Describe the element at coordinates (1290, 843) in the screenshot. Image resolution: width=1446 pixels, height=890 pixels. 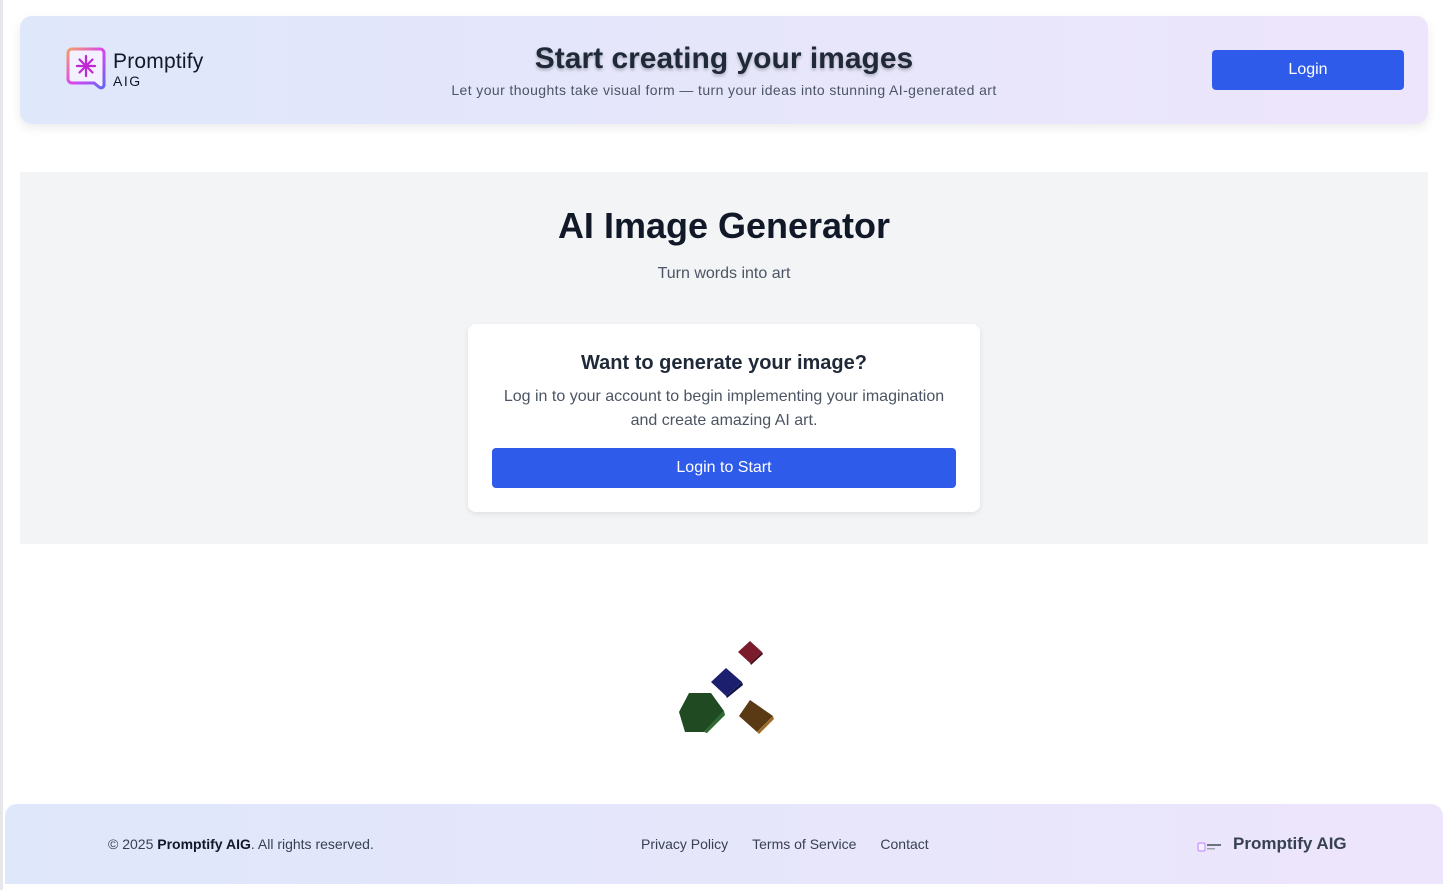
I see `footer-brand-name: Promptify AIG` at that location.